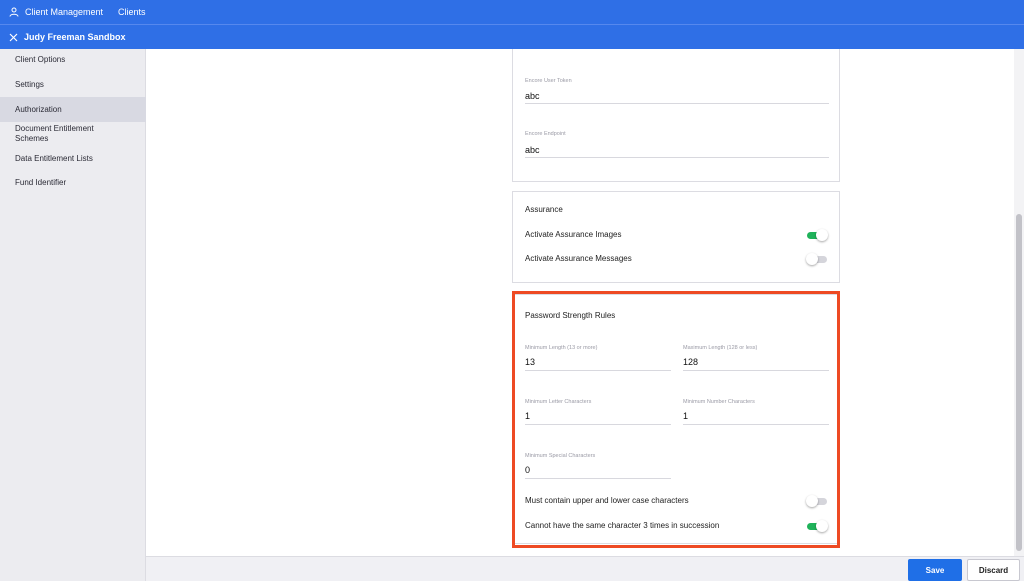 The width and height of the screenshot is (1024, 581). I want to click on nav-client-management: Client Management, so click(64, 12).